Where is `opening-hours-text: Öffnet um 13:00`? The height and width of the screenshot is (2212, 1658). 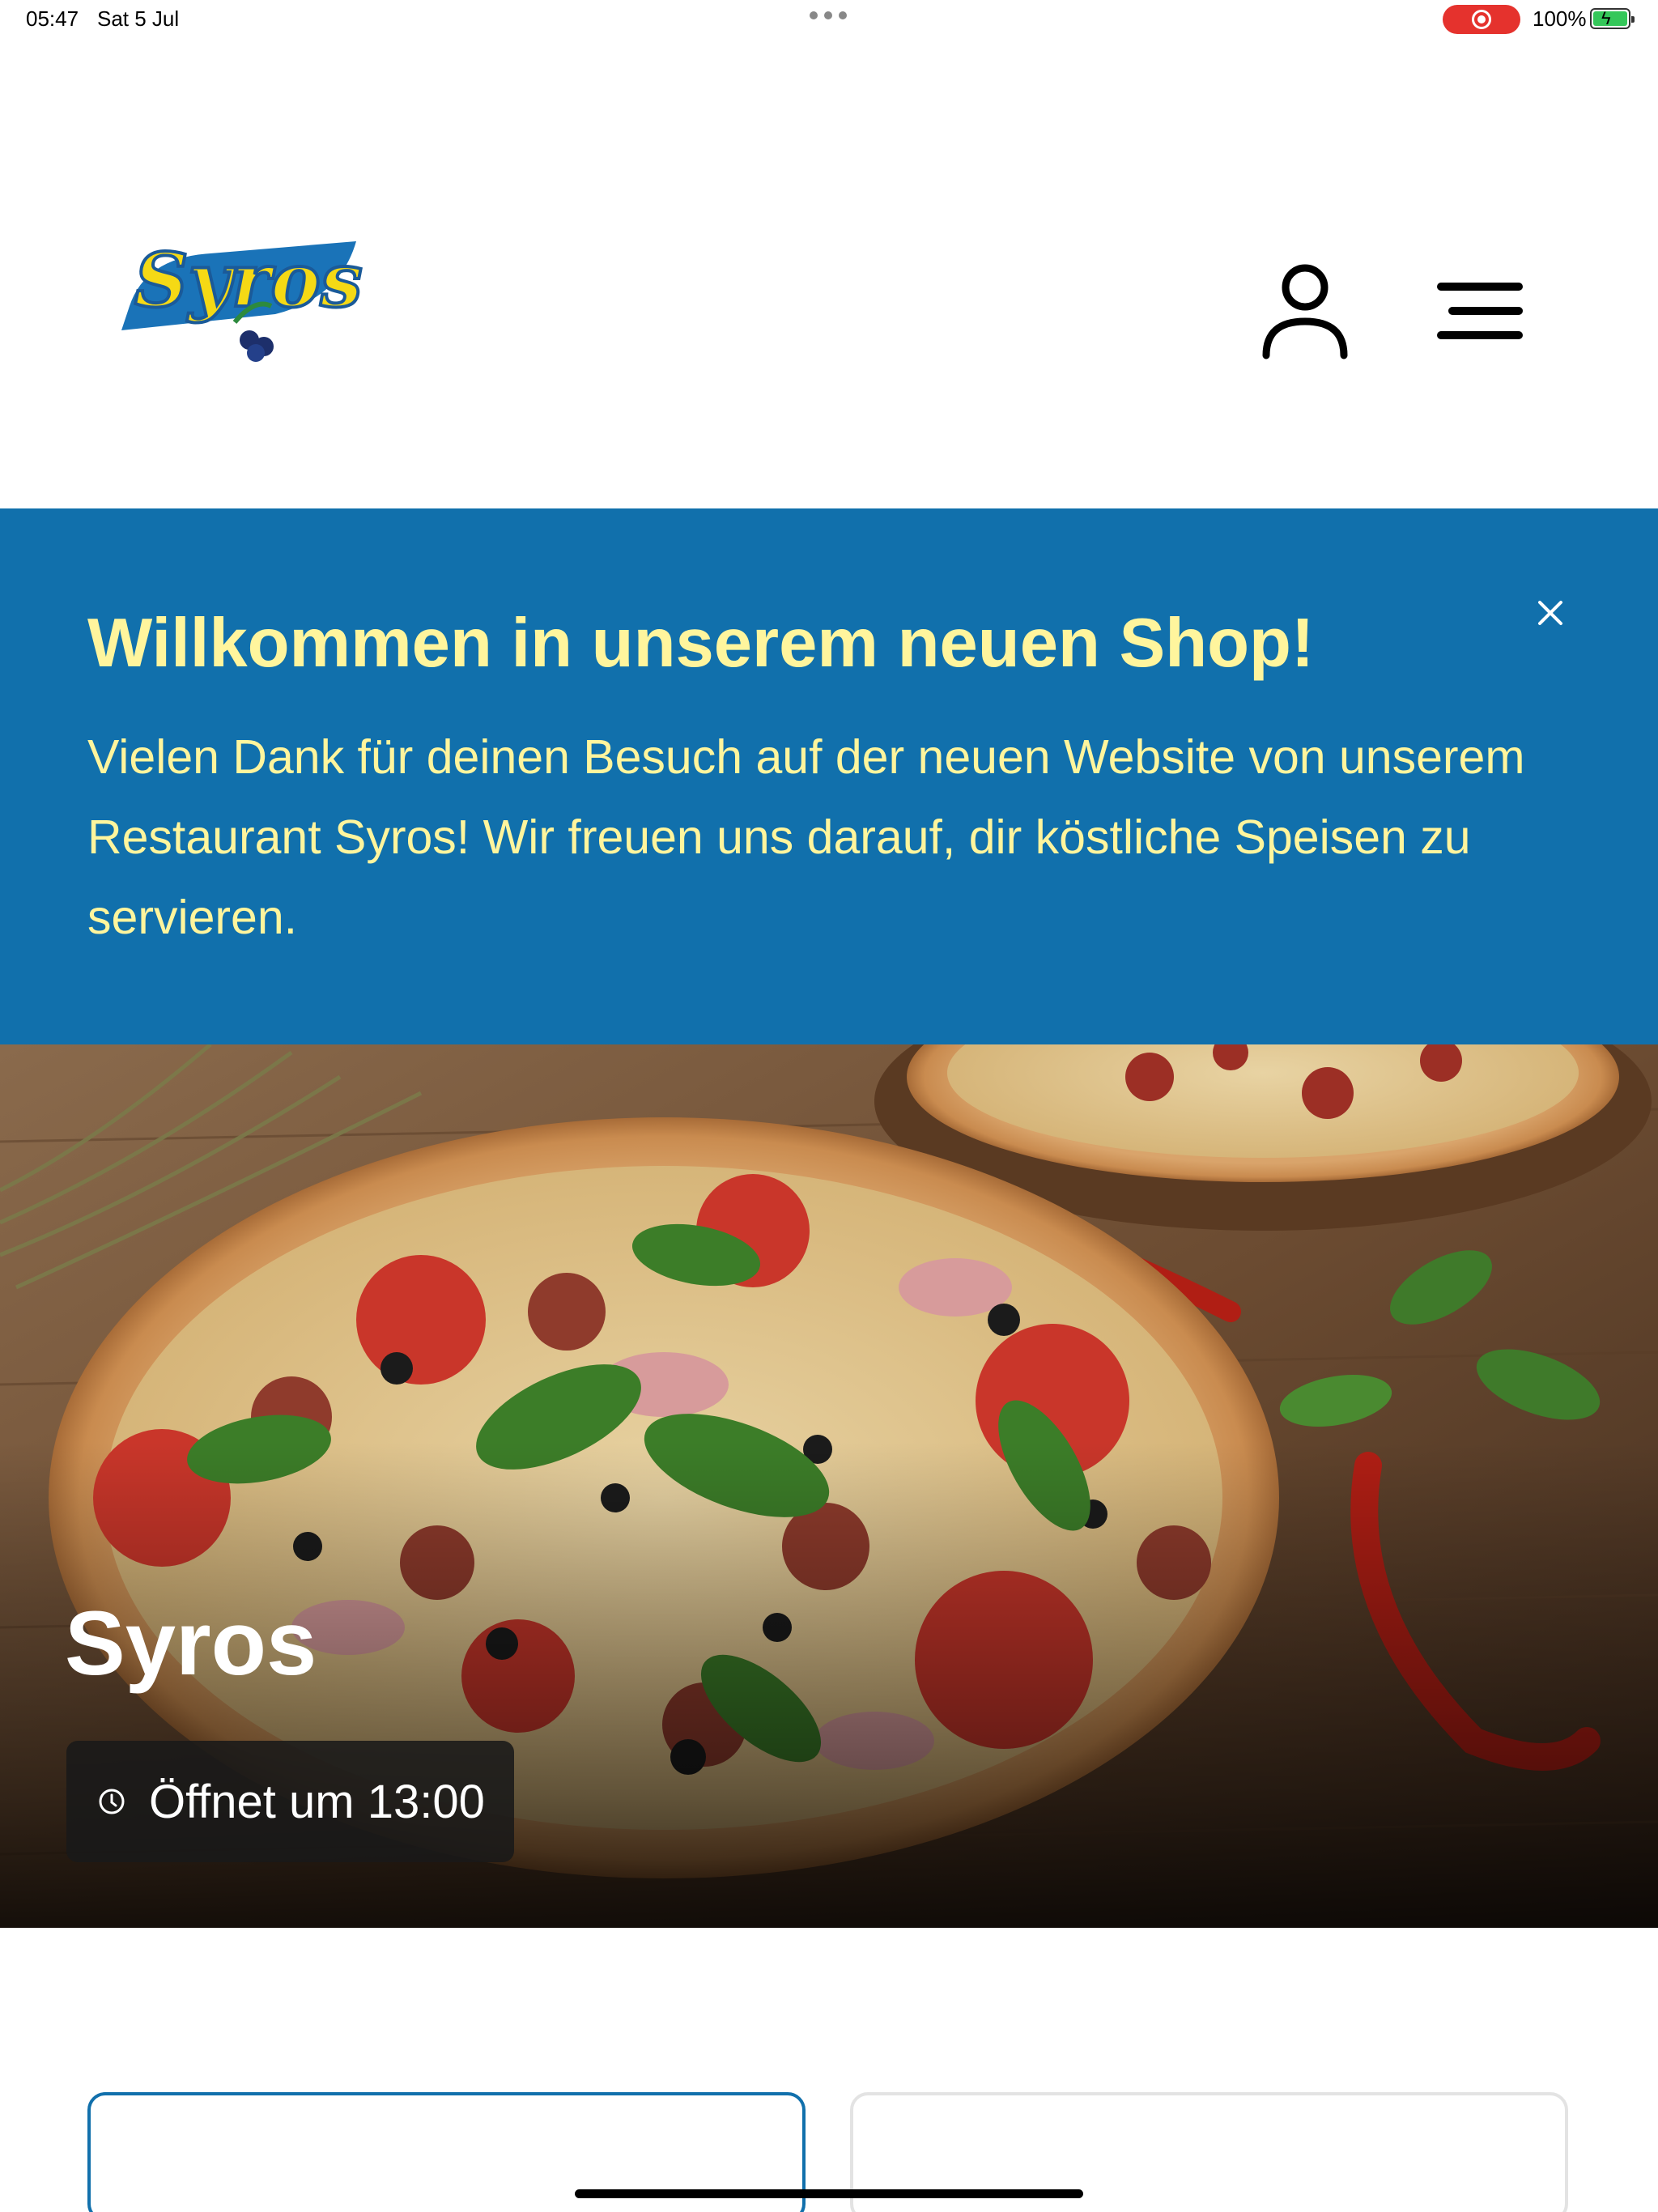 opening-hours-text: Öffnet um 13:00 is located at coordinates (317, 1801).